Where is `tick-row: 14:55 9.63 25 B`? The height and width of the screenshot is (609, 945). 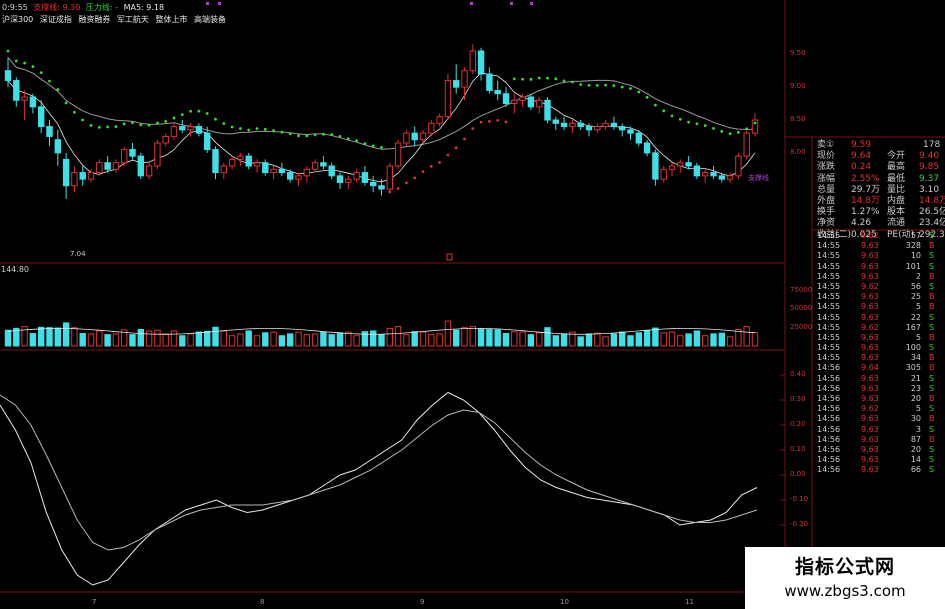
tick-row: 14:55 9.63 25 B is located at coordinates (881, 297).